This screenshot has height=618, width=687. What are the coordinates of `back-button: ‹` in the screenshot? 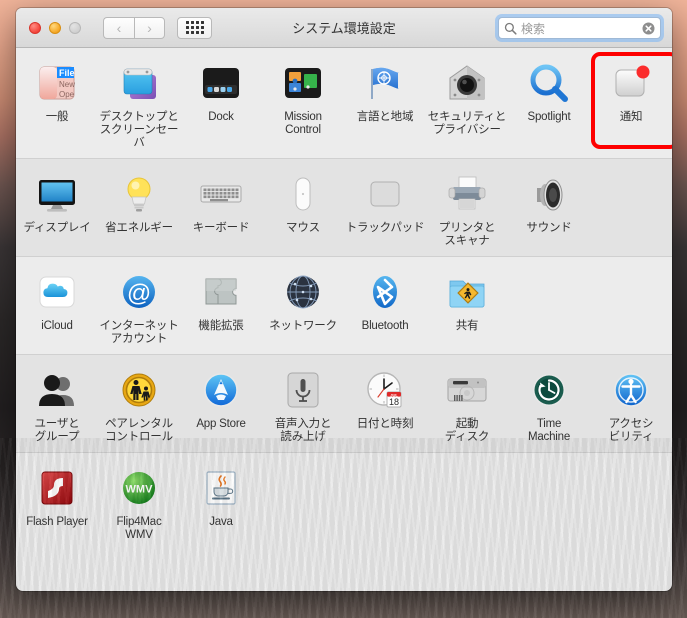 It's located at (118, 27).